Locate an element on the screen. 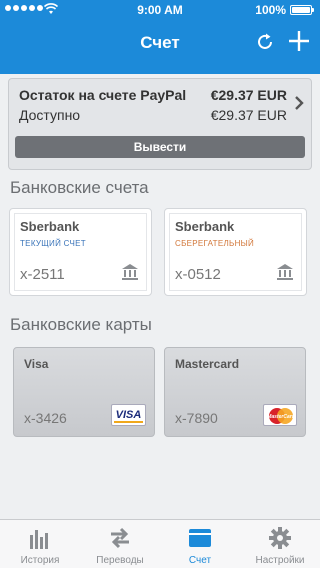 This screenshot has width=320, height=568. account-number: x-2511 is located at coordinates (42, 274).